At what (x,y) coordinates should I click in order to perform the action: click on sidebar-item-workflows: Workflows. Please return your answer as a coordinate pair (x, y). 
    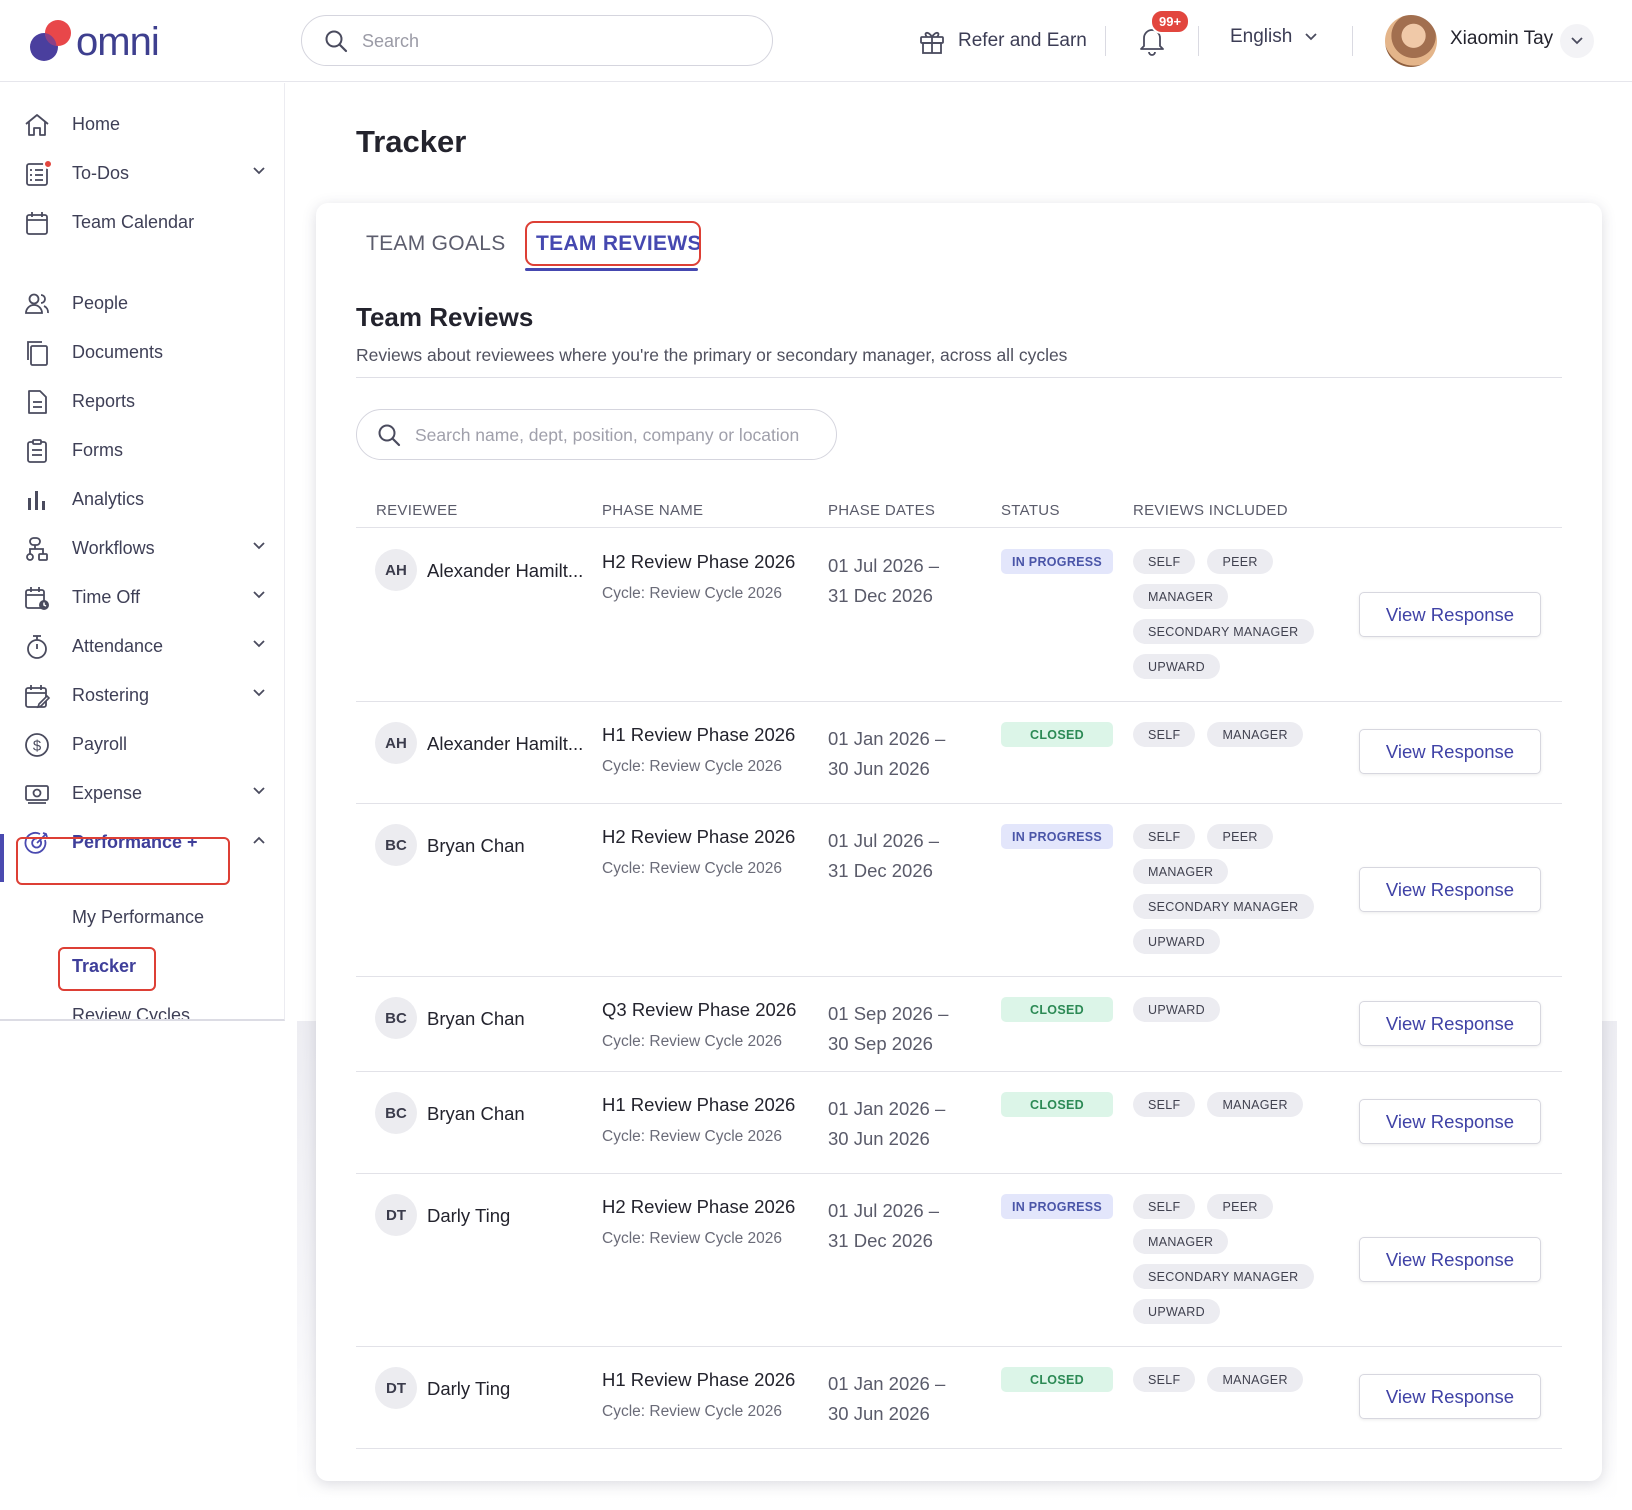
    Looking at the image, I should click on (142, 548).